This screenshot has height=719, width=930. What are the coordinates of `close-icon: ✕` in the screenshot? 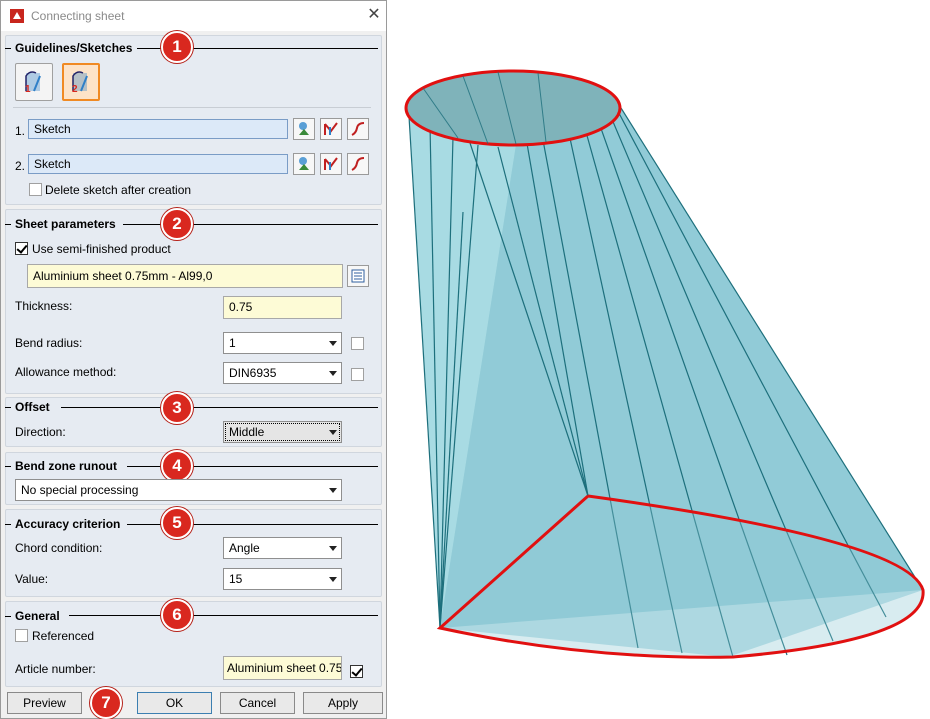 It's located at (374, 15).